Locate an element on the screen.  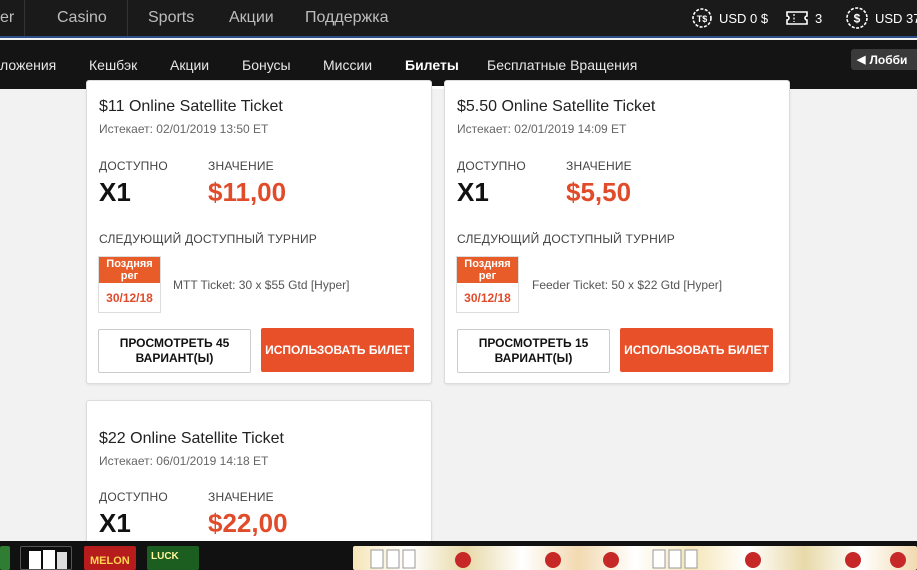
view-options-button: ПРОСМОТРЕТЬ 45 ВАРИАНТ(Ы) is located at coordinates (174, 351).